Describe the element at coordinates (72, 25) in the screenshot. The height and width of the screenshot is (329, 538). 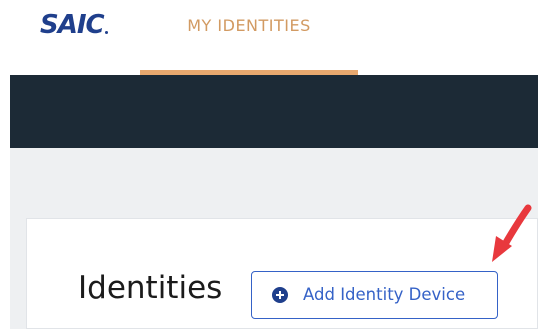
I see `saic-logo: SAIC` at that location.